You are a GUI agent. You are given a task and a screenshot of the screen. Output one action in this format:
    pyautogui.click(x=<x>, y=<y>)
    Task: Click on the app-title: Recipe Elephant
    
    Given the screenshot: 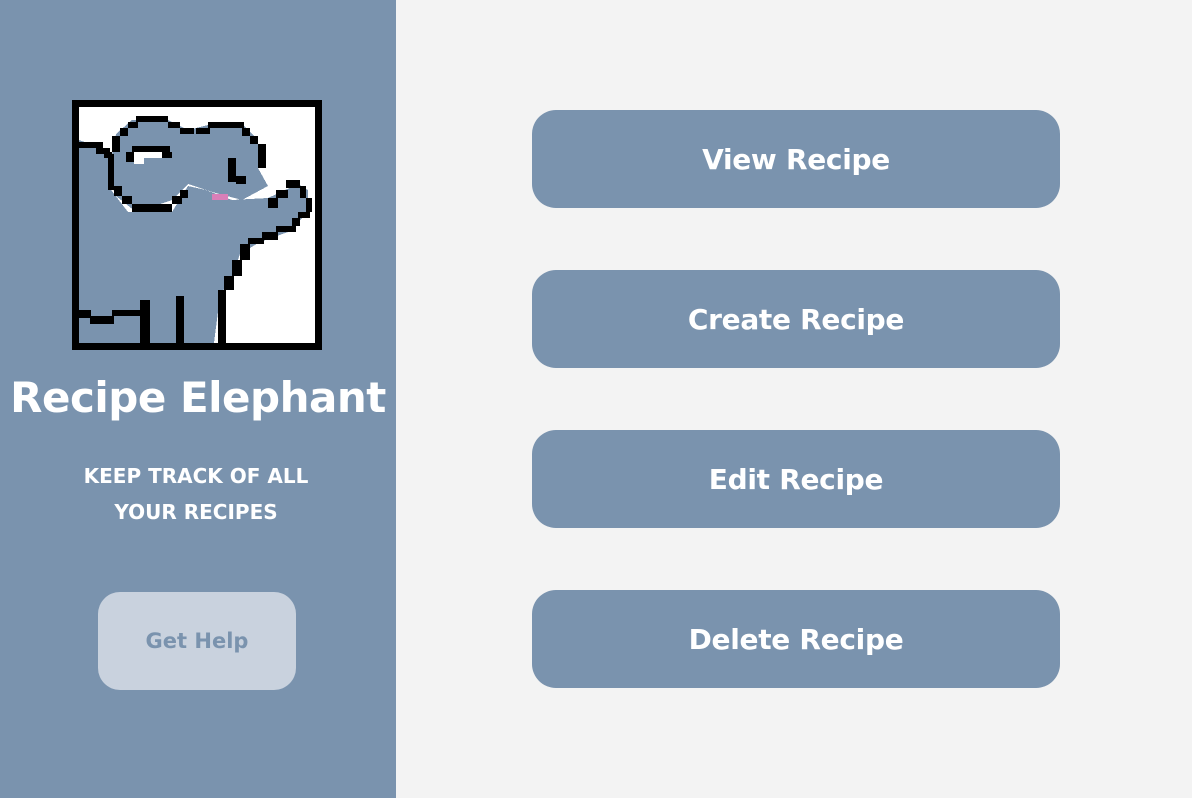 What is the action you would take?
    pyautogui.click(x=198, y=397)
    